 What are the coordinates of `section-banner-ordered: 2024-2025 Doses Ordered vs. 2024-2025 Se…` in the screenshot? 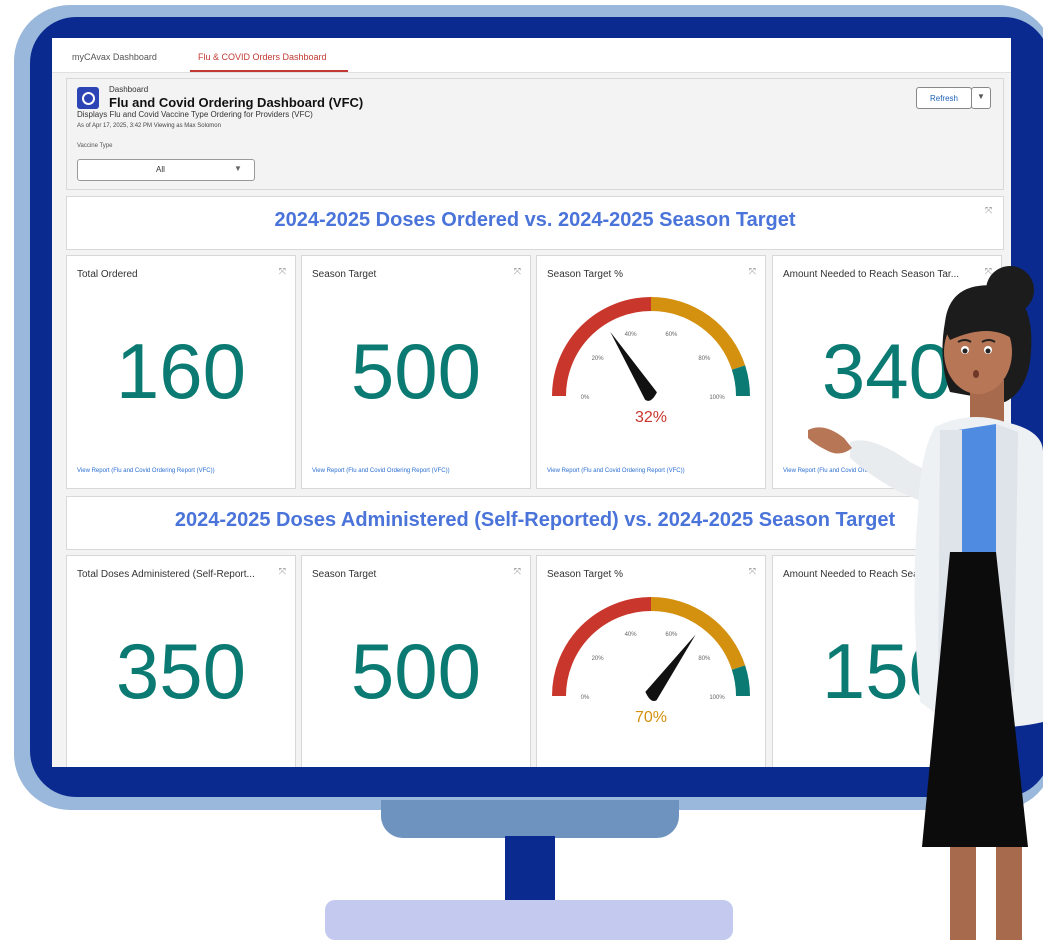 It's located at (535, 223).